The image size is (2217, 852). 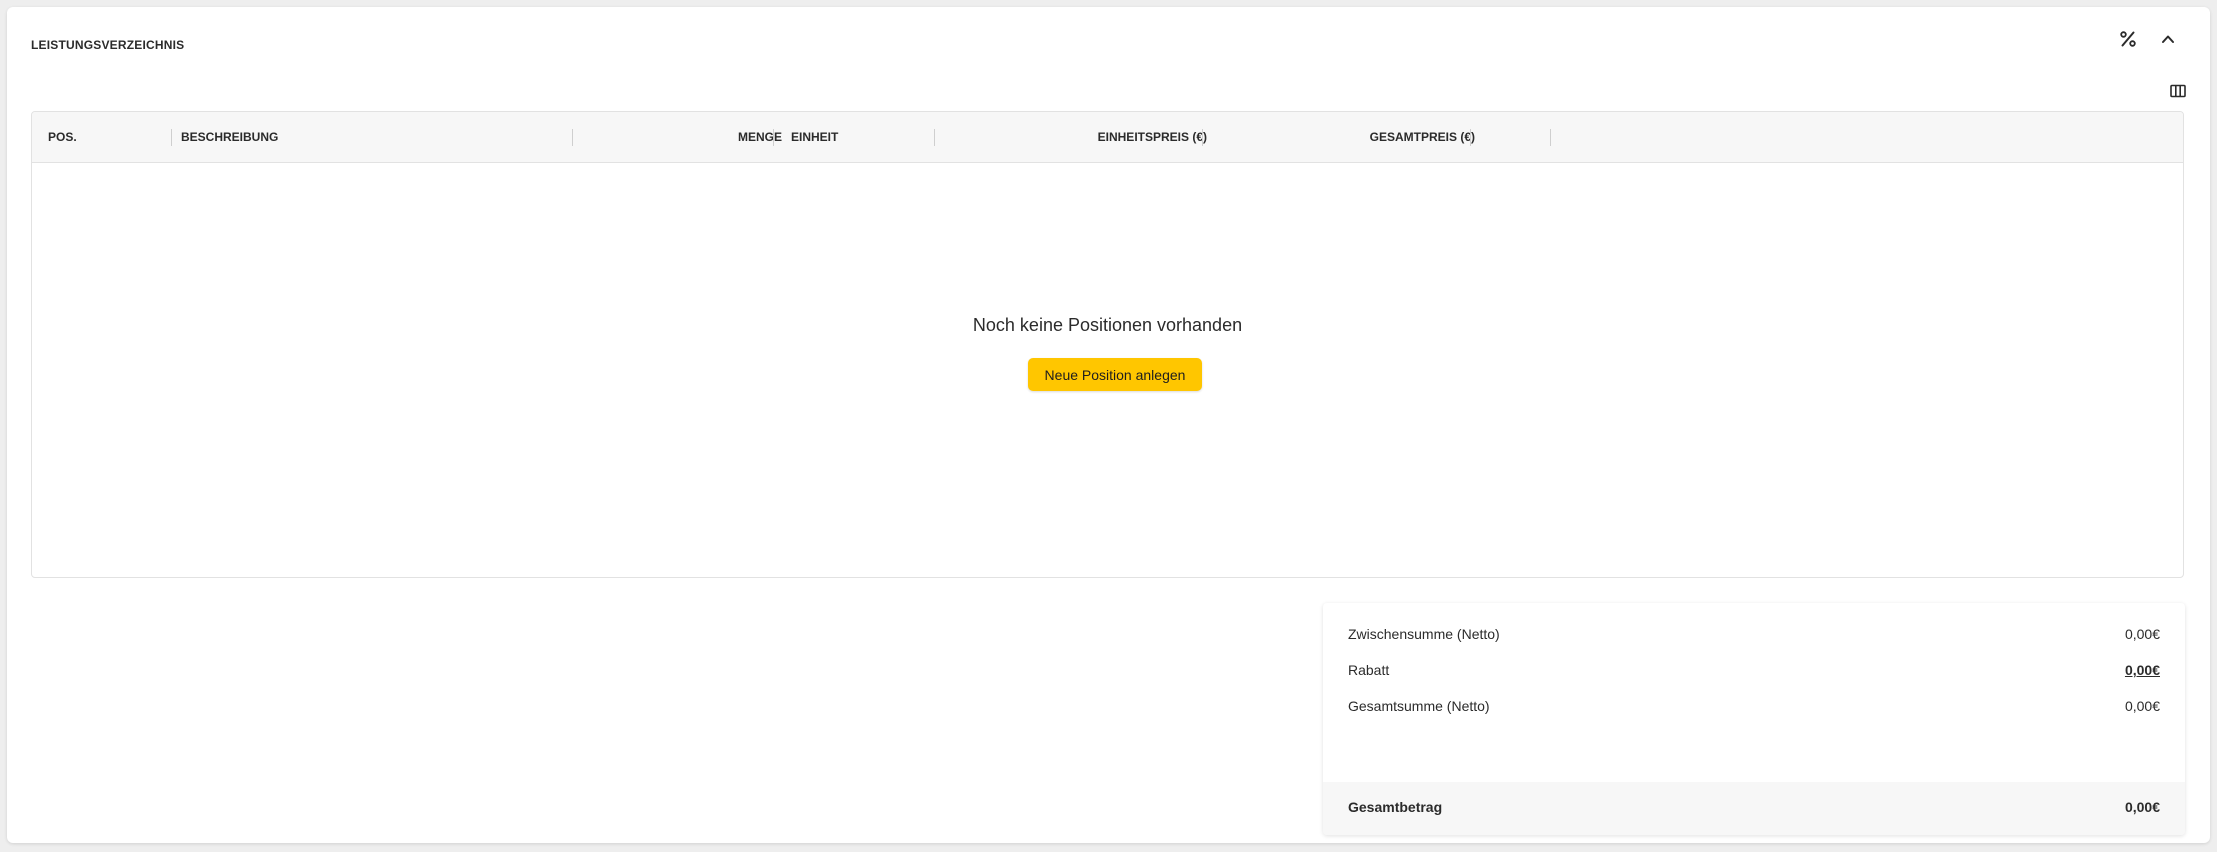 What do you see at coordinates (1079, 137) in the screenshot?
I see `column-header-unit-price: EINHEITSPREIS (€)` at bounding box center [1079, 137].